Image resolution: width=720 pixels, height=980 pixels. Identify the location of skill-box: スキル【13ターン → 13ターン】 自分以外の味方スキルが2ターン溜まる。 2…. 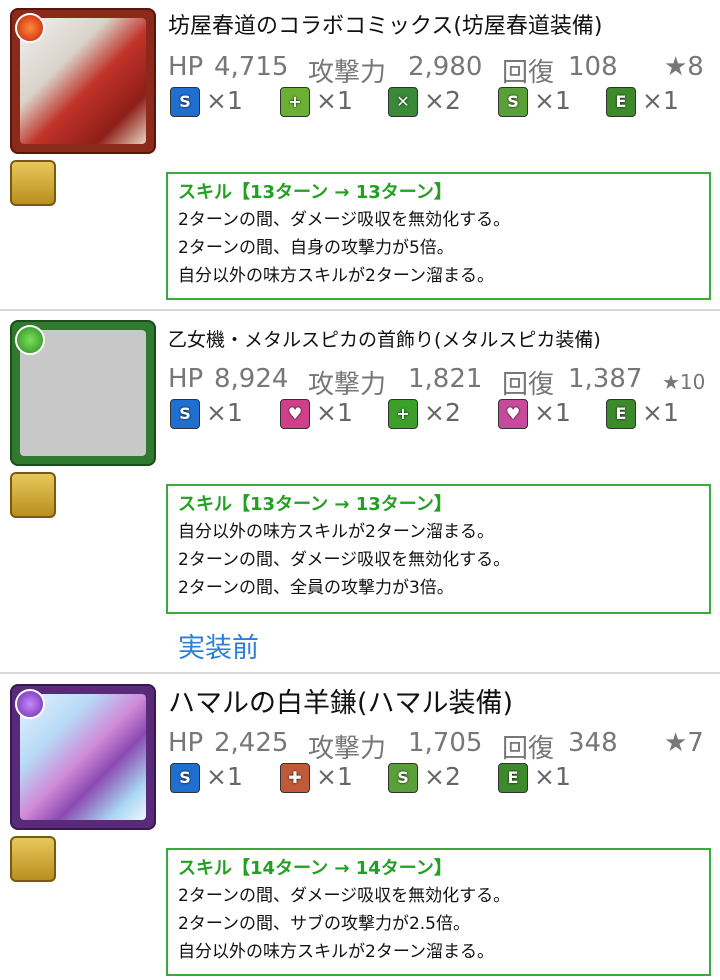
(438, 549).